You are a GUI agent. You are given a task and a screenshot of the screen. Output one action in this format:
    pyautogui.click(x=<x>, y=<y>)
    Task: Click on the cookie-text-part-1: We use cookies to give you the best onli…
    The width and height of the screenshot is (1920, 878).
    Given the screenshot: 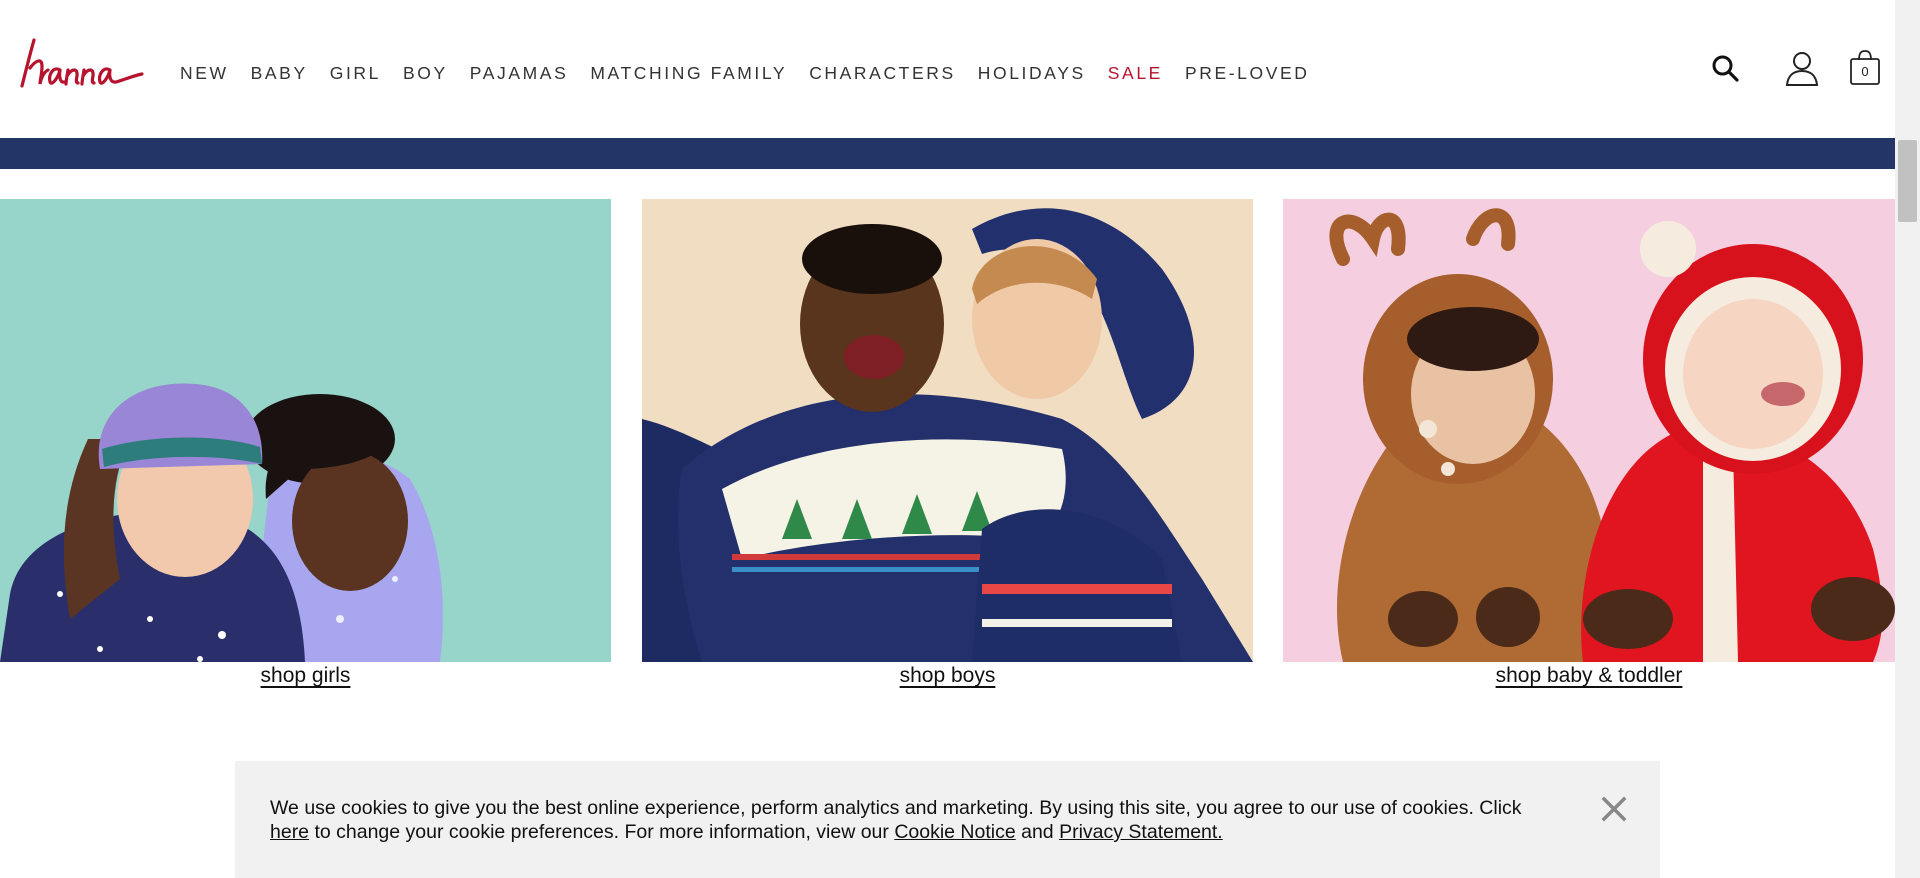 What is the action you would take?
    pyautogui.click(x=896, y=808)
    